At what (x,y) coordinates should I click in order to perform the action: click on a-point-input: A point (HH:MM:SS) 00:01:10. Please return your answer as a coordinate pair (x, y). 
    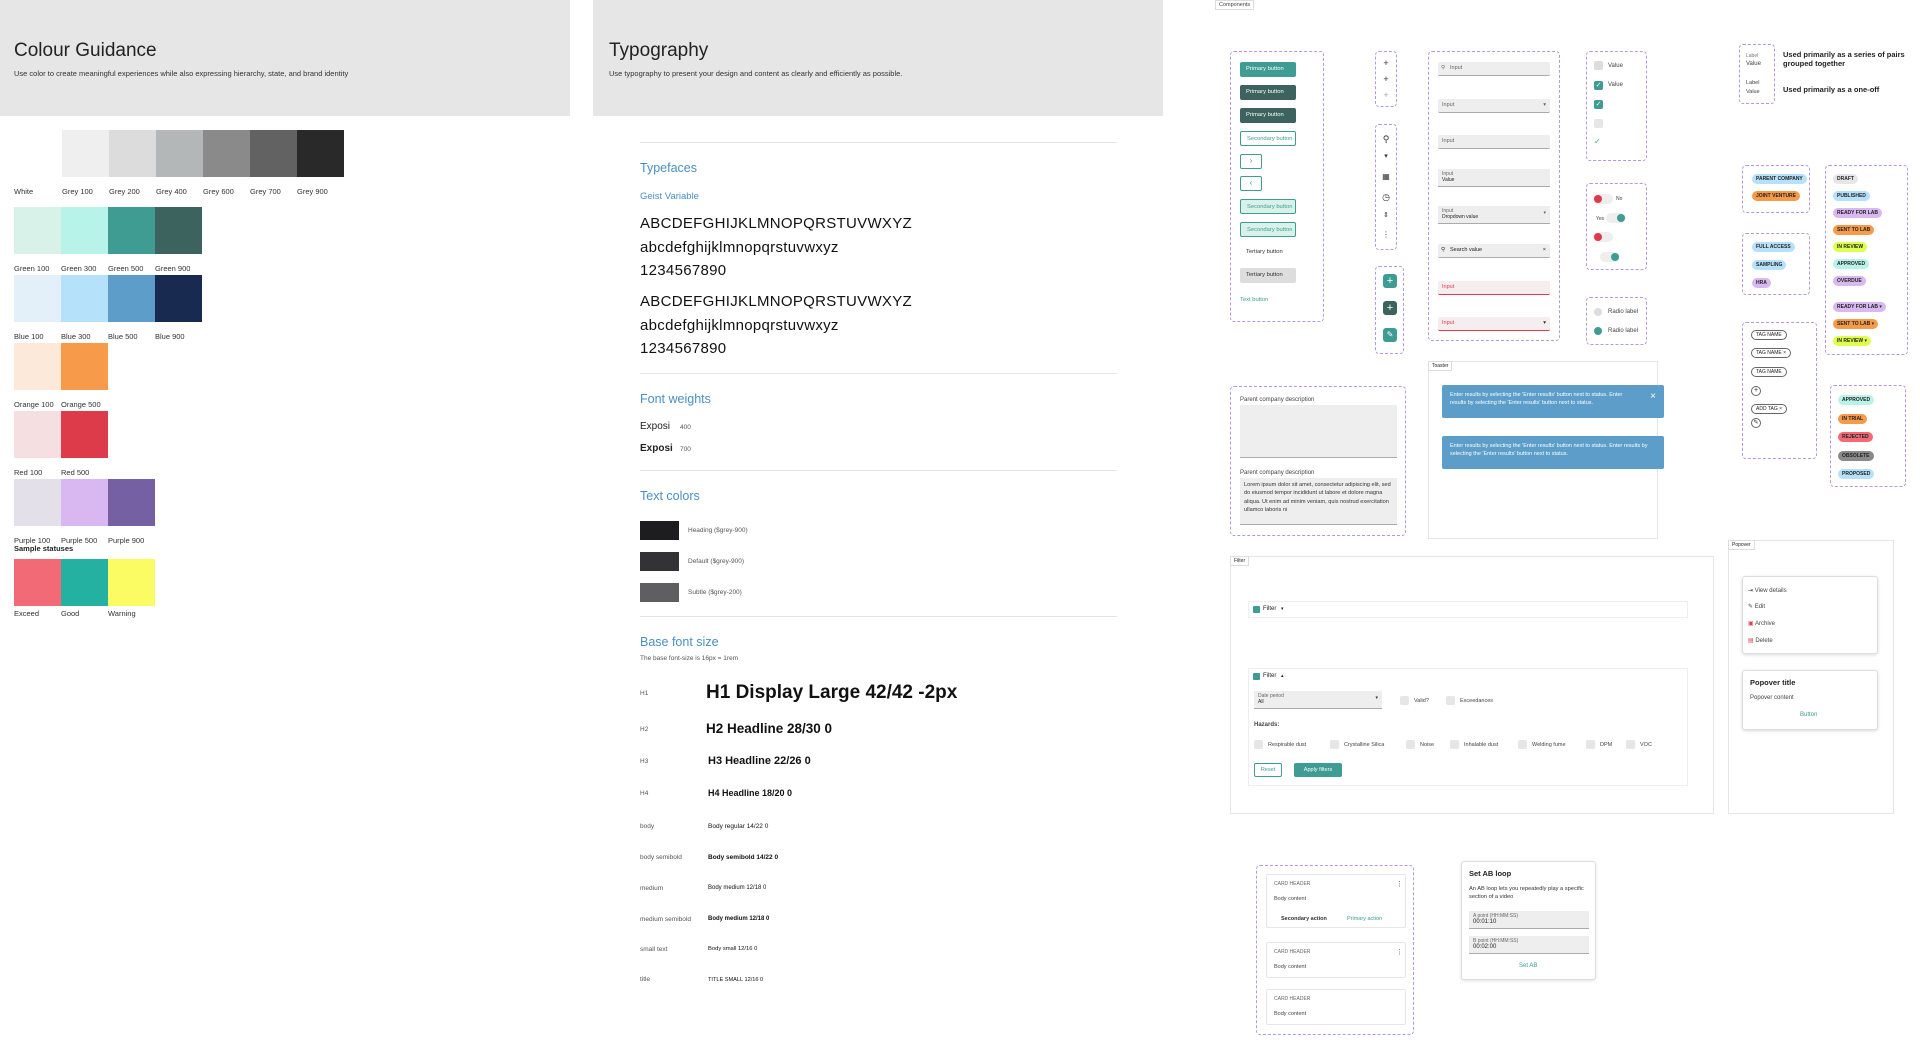
    Looking at the image, I should click on (1529, 920).